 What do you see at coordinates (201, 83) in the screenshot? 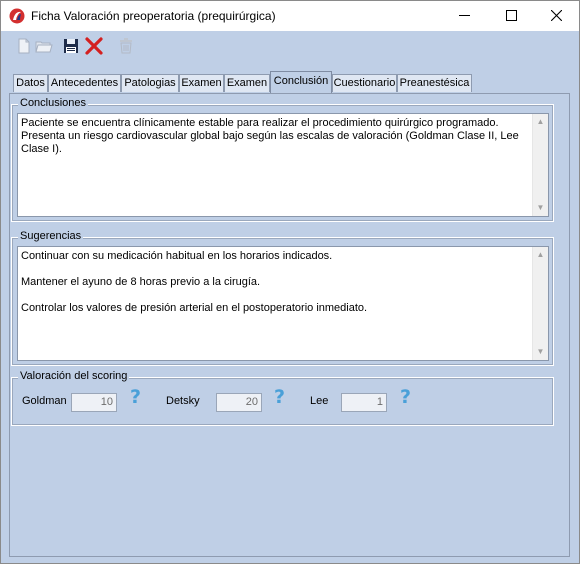
I see `tab-examen-1: Examen` at bounding box center [201, 83].